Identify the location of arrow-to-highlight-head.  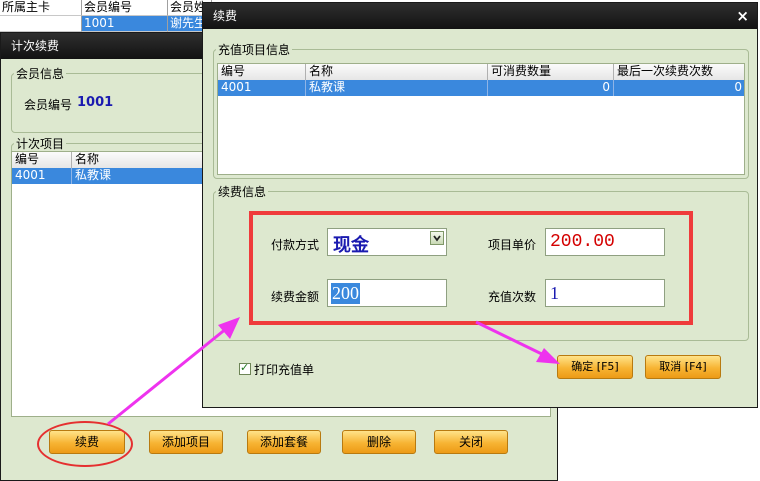
(229, 328).